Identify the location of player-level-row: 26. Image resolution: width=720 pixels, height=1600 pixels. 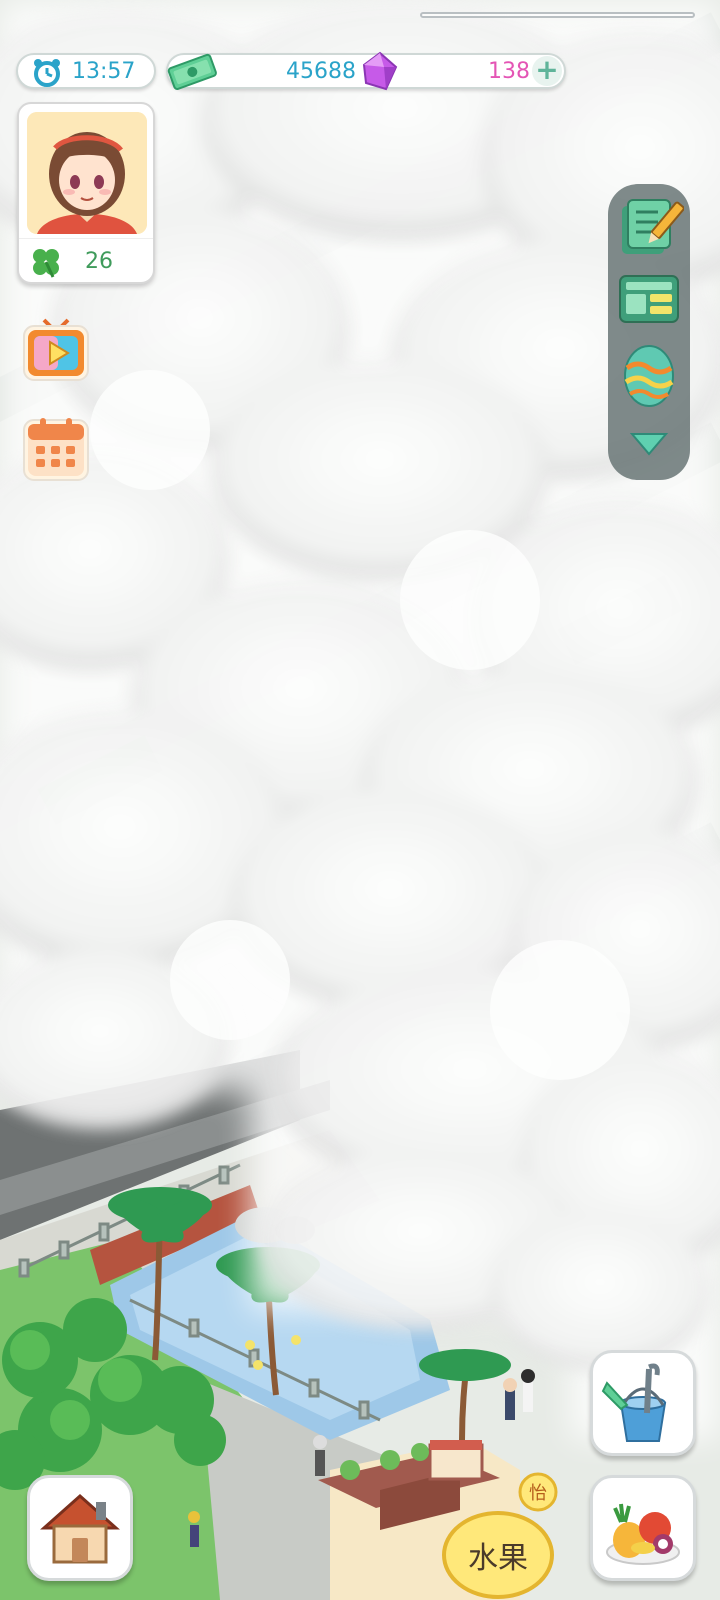
(86, 260).